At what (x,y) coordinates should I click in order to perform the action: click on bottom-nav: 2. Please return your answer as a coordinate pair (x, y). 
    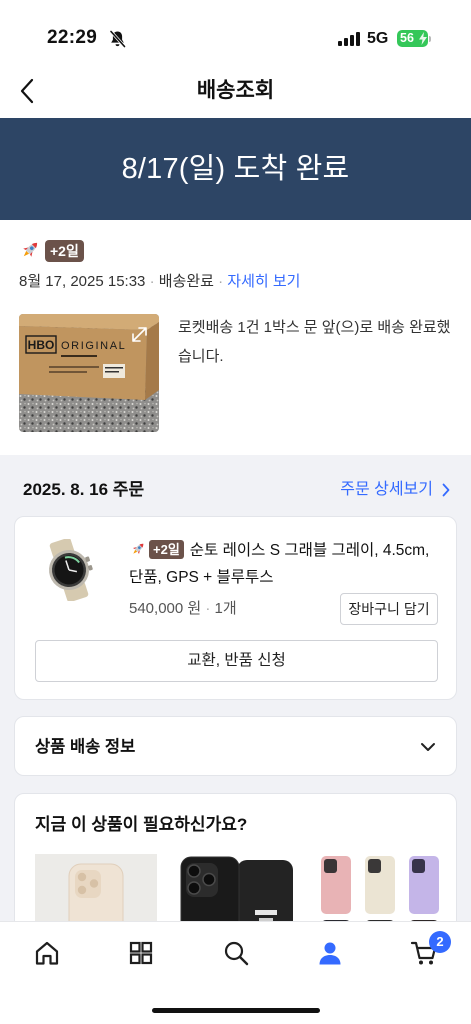
    Looking at the image, I should click on (235, 973).